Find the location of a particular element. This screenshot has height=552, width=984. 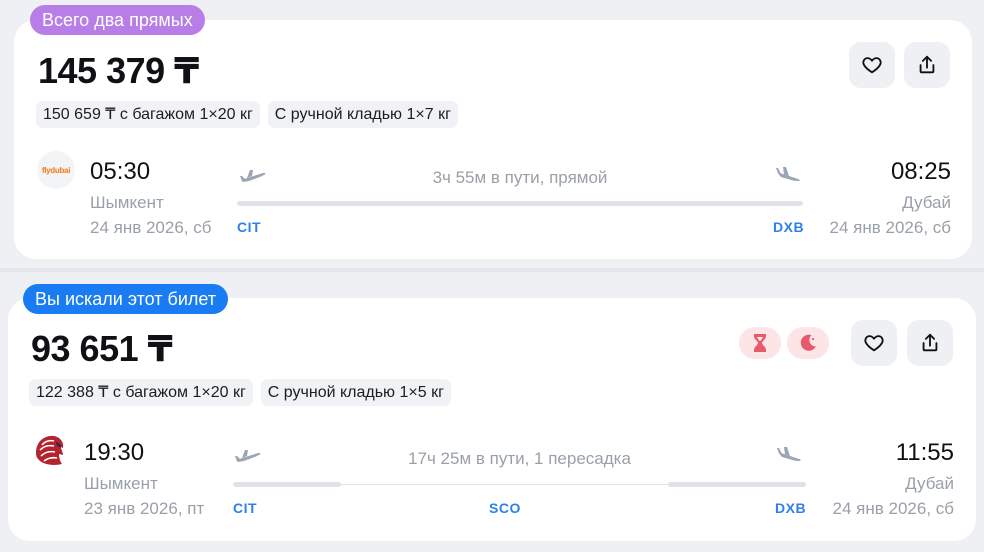

layover-code: SCO is located at coordinates (505, 508).